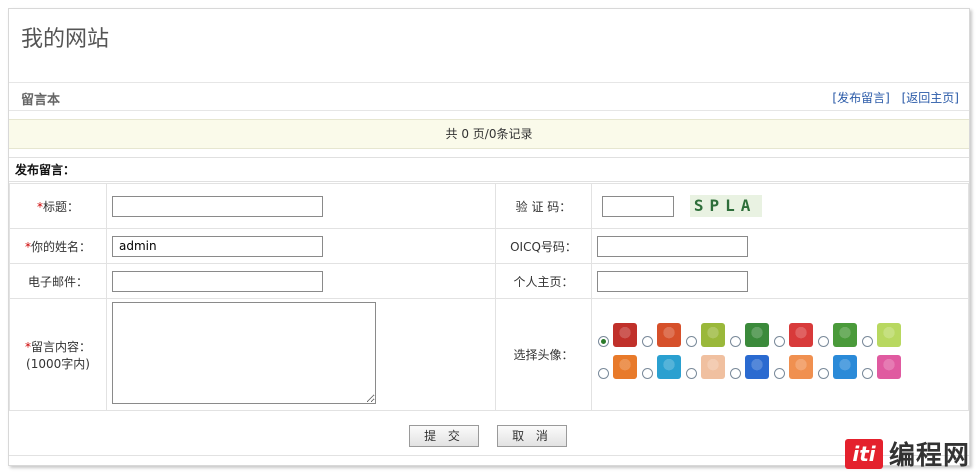 The image size is (978, 474). Describe the element at coordinates (725, 206) in the screenshot. I see `captcha-image: SPLA` at that location.